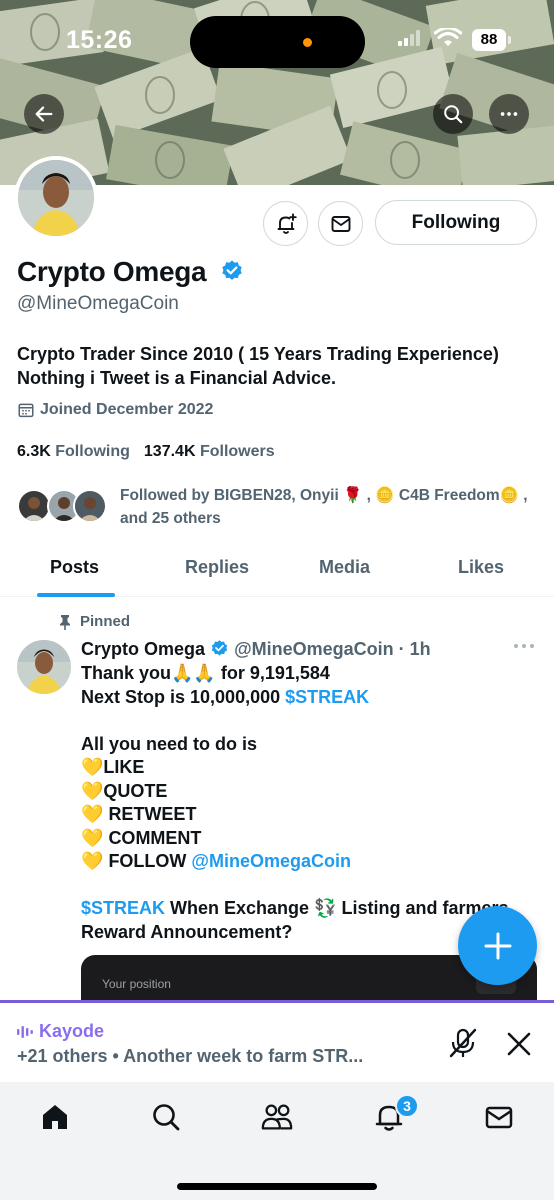 Image resolution: width=554 pixels, height=1200 pixels. Describe the element at coordinates (112, 271) in the screenshot. I see `profile-display-name: Crypto Omega` at that location.